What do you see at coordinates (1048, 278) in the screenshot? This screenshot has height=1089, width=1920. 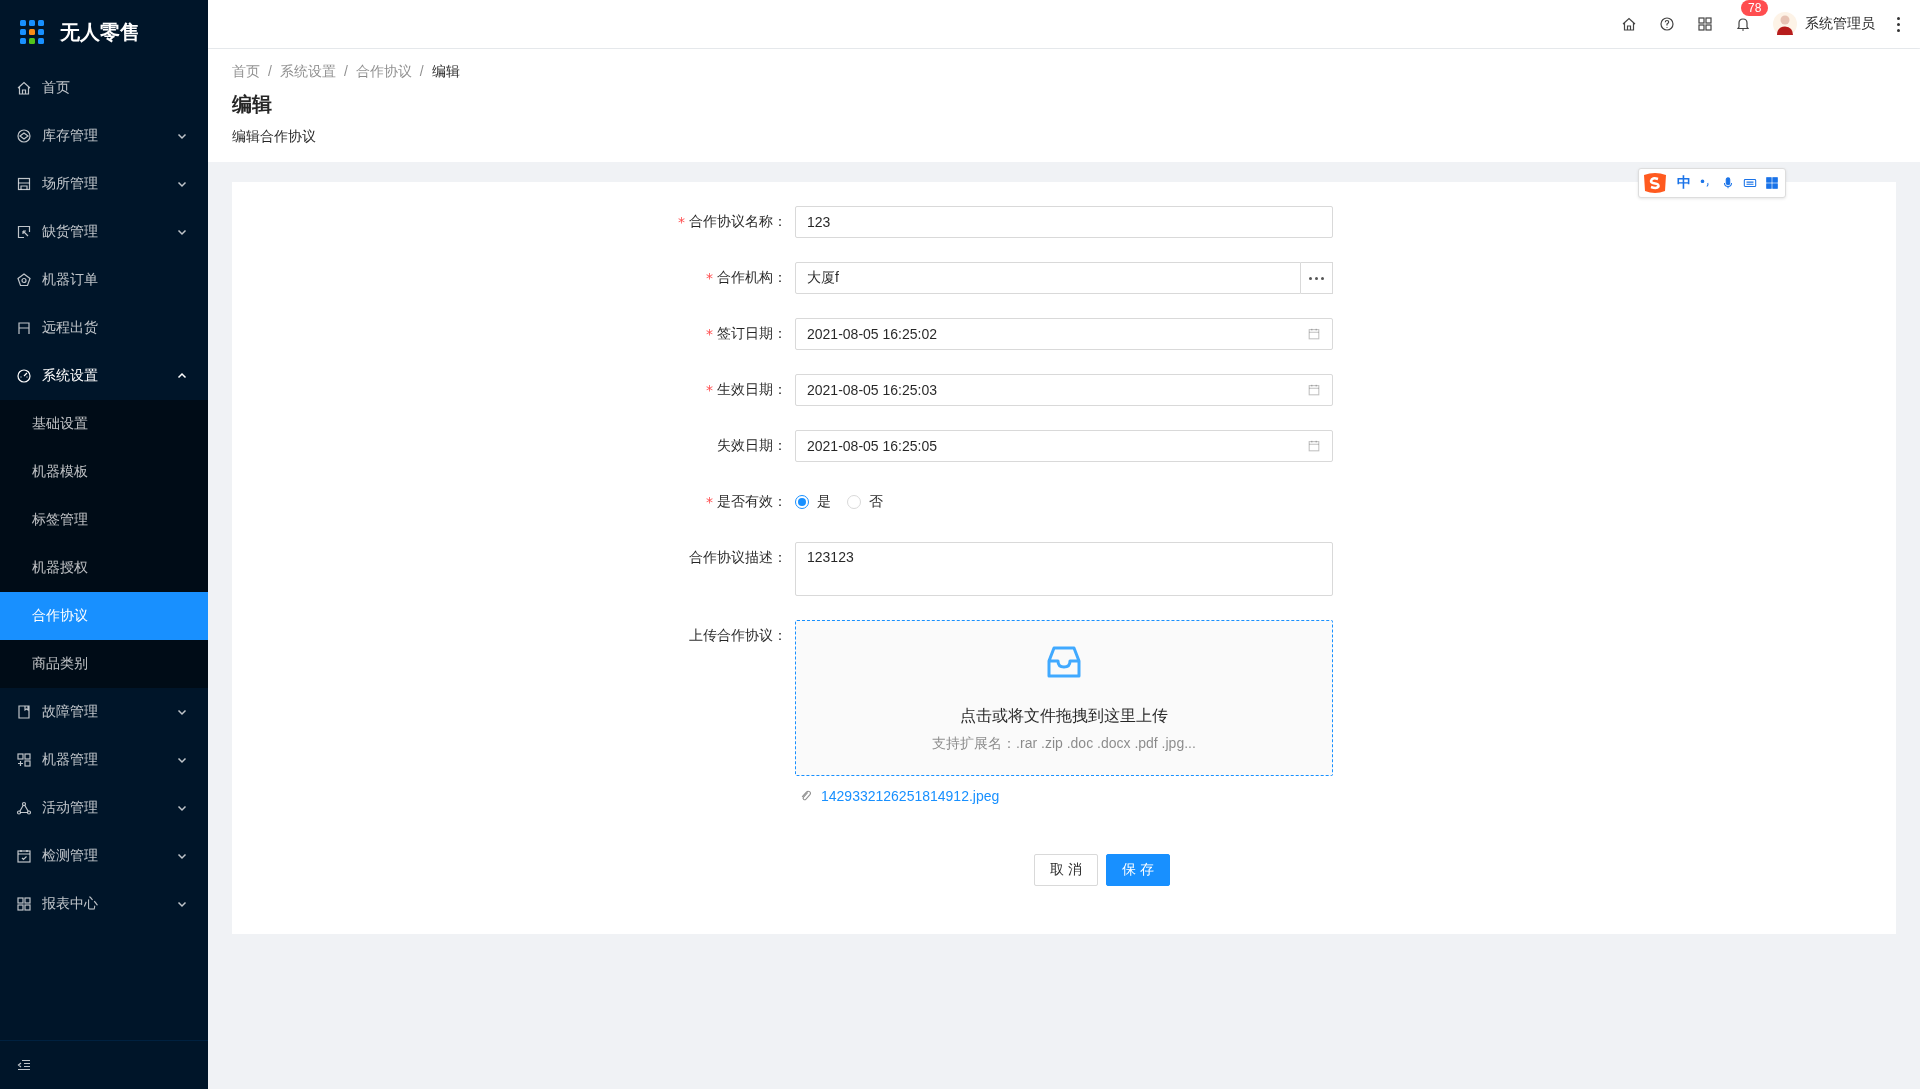 I see `text-field: 大厦f` at bounding box center [1048, 278].